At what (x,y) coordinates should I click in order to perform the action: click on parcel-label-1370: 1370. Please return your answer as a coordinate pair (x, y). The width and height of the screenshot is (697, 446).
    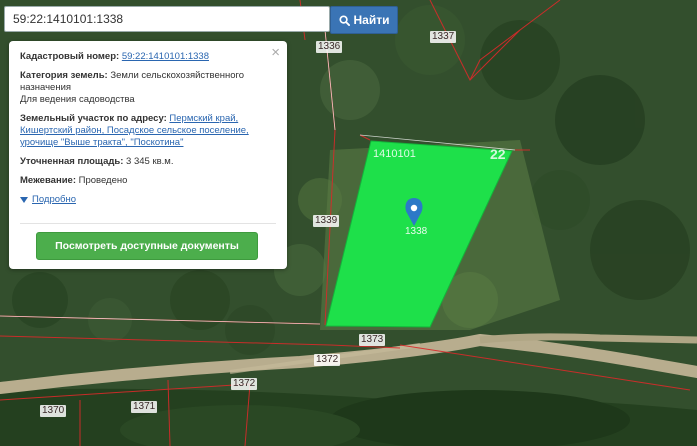
    Looking at the image, I should click on (53, 411).